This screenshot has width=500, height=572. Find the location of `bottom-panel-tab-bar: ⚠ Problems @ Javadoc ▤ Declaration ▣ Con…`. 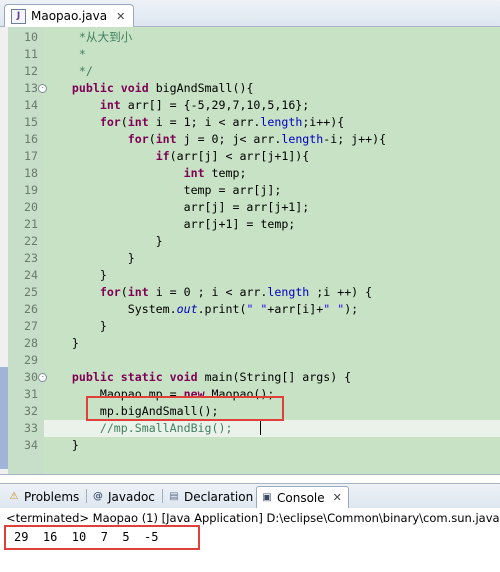

bottom-panel-tab-bar: ⚠ Problems @ Javadoc ▤ Declaration ▣ Con… is located at coordinates (250, 496).